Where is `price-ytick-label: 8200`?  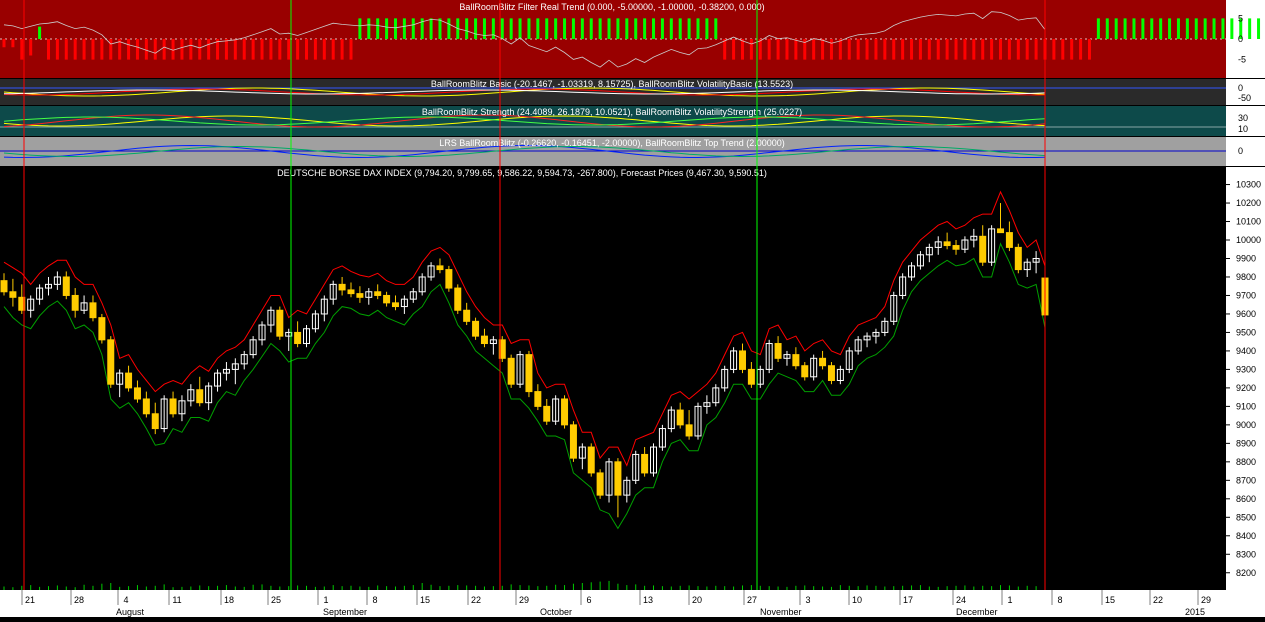 price-ytick-label: 8200 is located at coordinates (1246, 573).